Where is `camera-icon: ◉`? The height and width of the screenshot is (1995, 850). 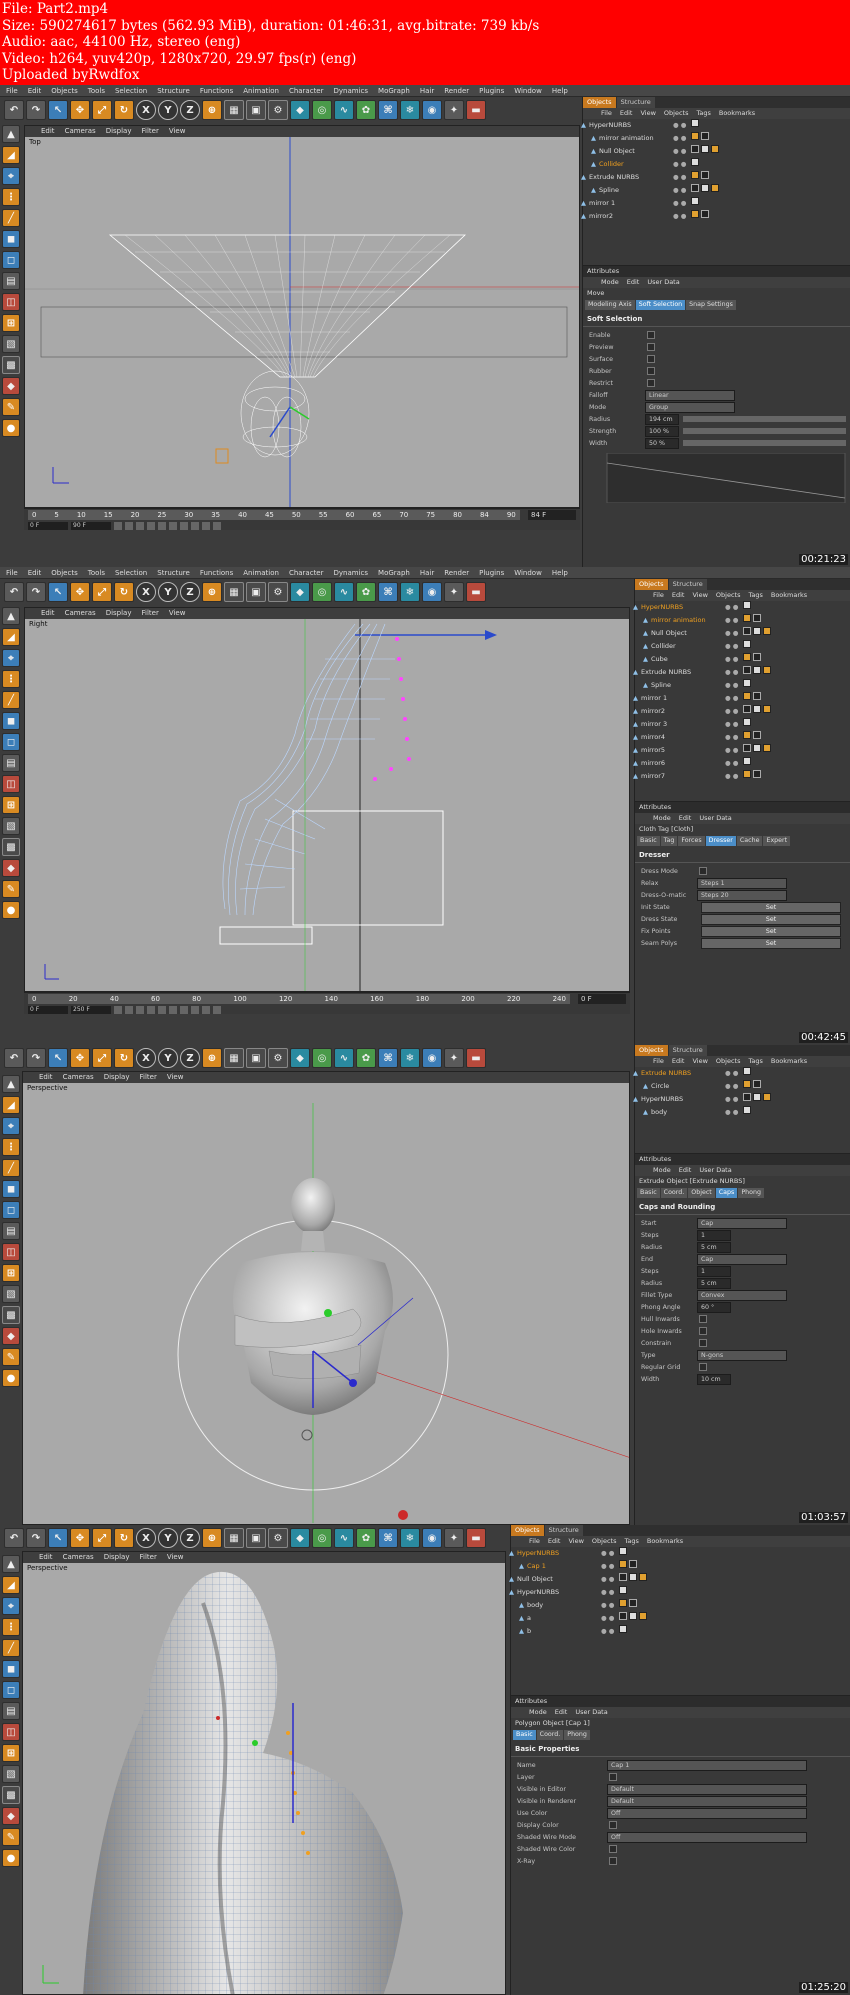 camera-icon: ◉ is located at coordinates (432, 110).